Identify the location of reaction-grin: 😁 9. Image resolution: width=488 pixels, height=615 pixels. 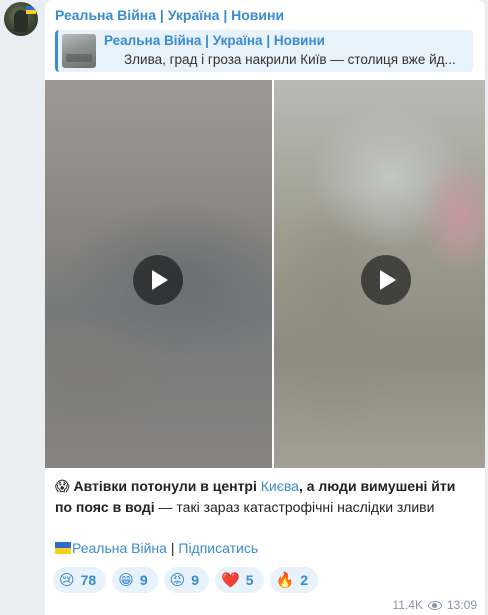
(135, 580).